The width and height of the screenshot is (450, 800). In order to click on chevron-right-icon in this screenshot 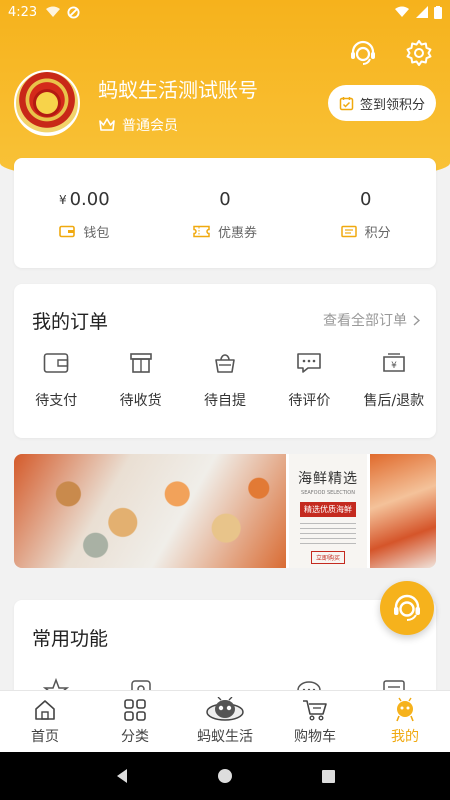, I will do `click(416, 320)`.